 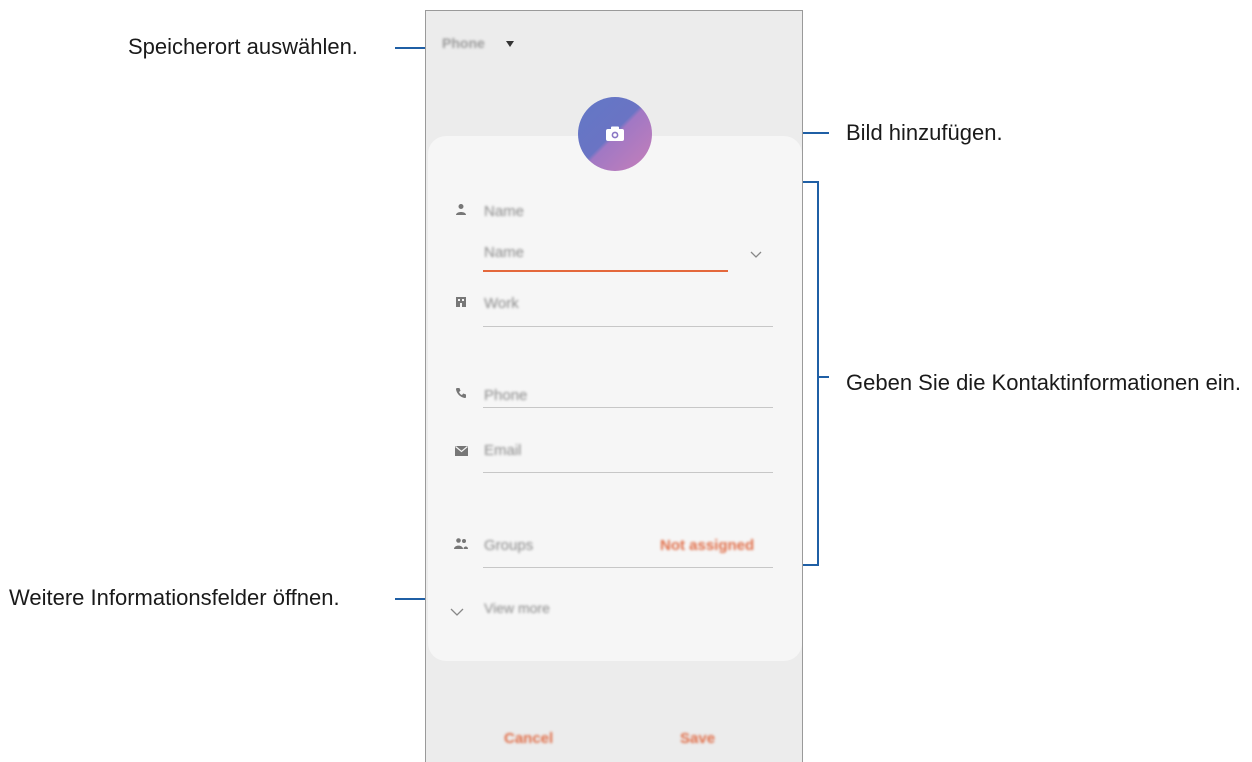 I want to click on groups-value: Not assigned, so click(x=707, y=545).